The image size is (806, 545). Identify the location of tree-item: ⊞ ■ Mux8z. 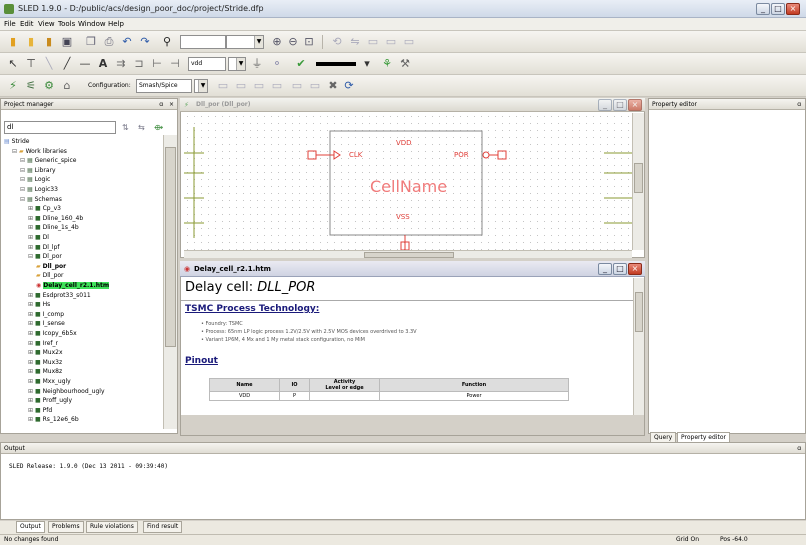
(45, 372).